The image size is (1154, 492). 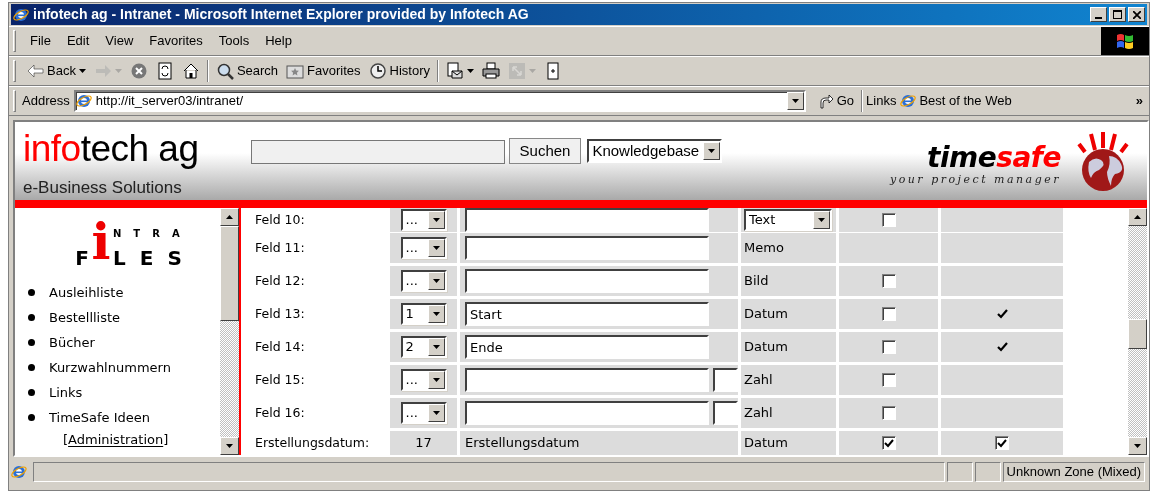 I want to click on back-arrow-icon, so click(x=35, y=71).